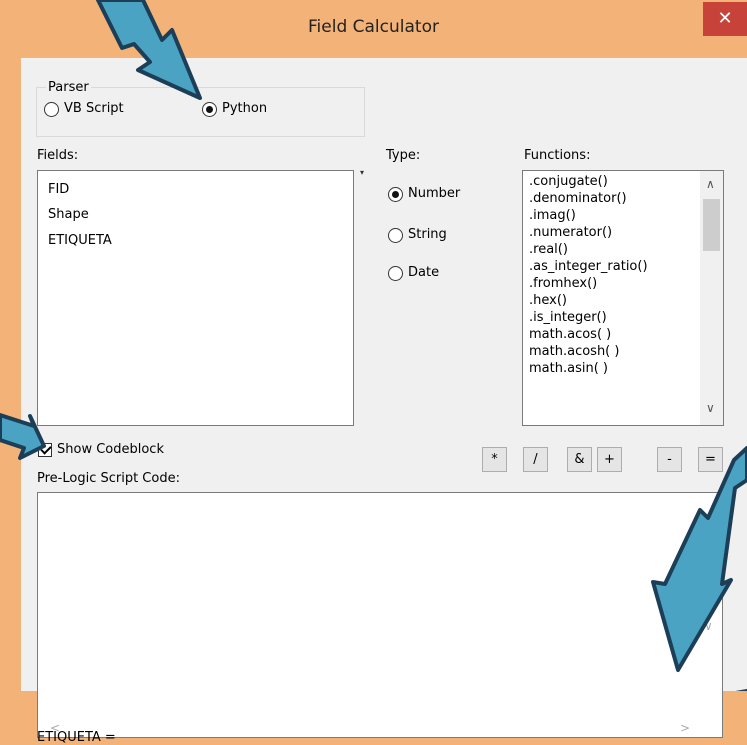 This screenshot has height=745, width=747. Describe the element at coordinates (685, 728) in the screenshot. I see `scroll-right-icon: >` at that location.